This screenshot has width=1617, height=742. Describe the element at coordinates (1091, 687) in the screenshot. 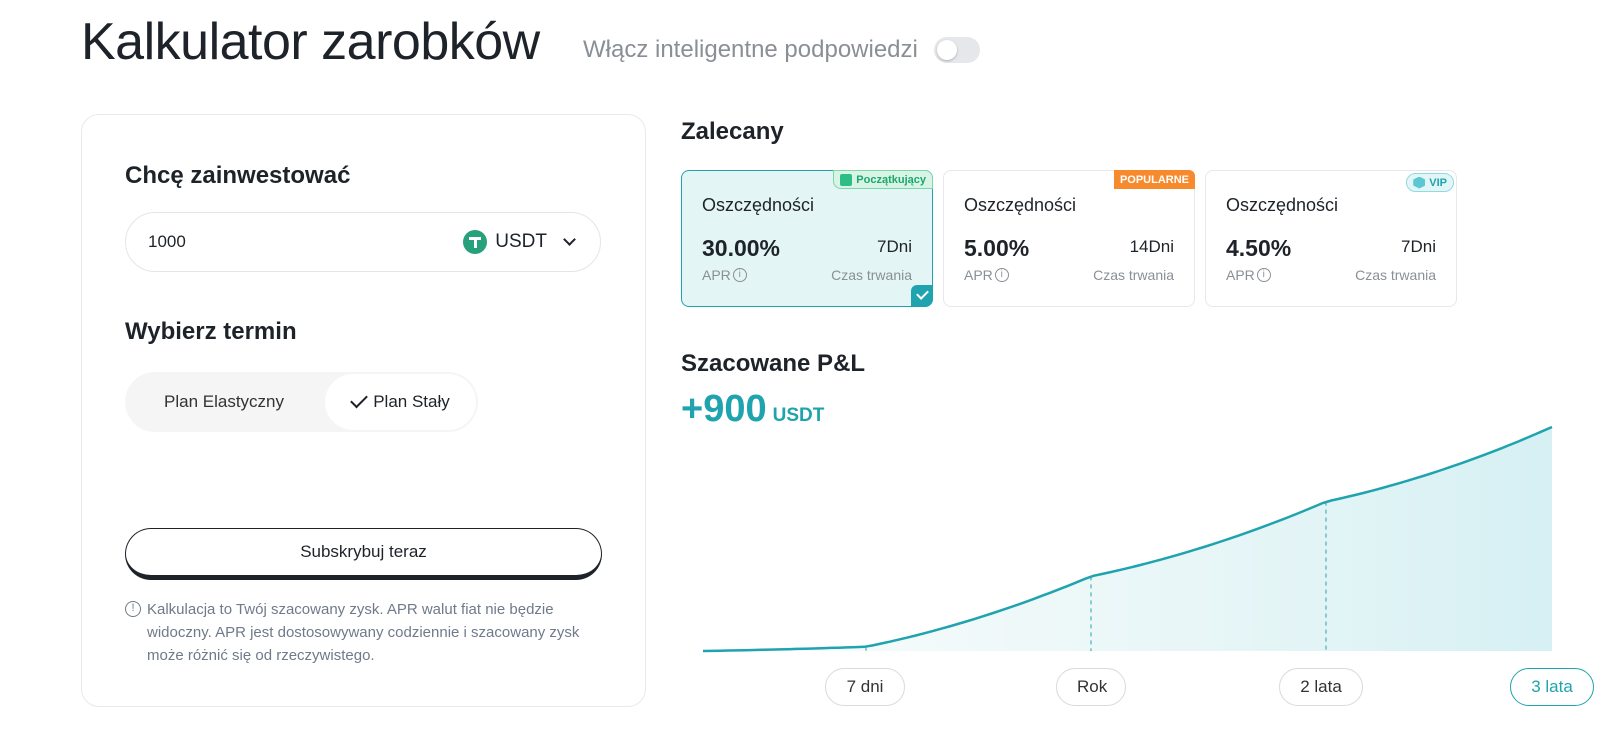

I see `period-chip-year: Rok` at that location.